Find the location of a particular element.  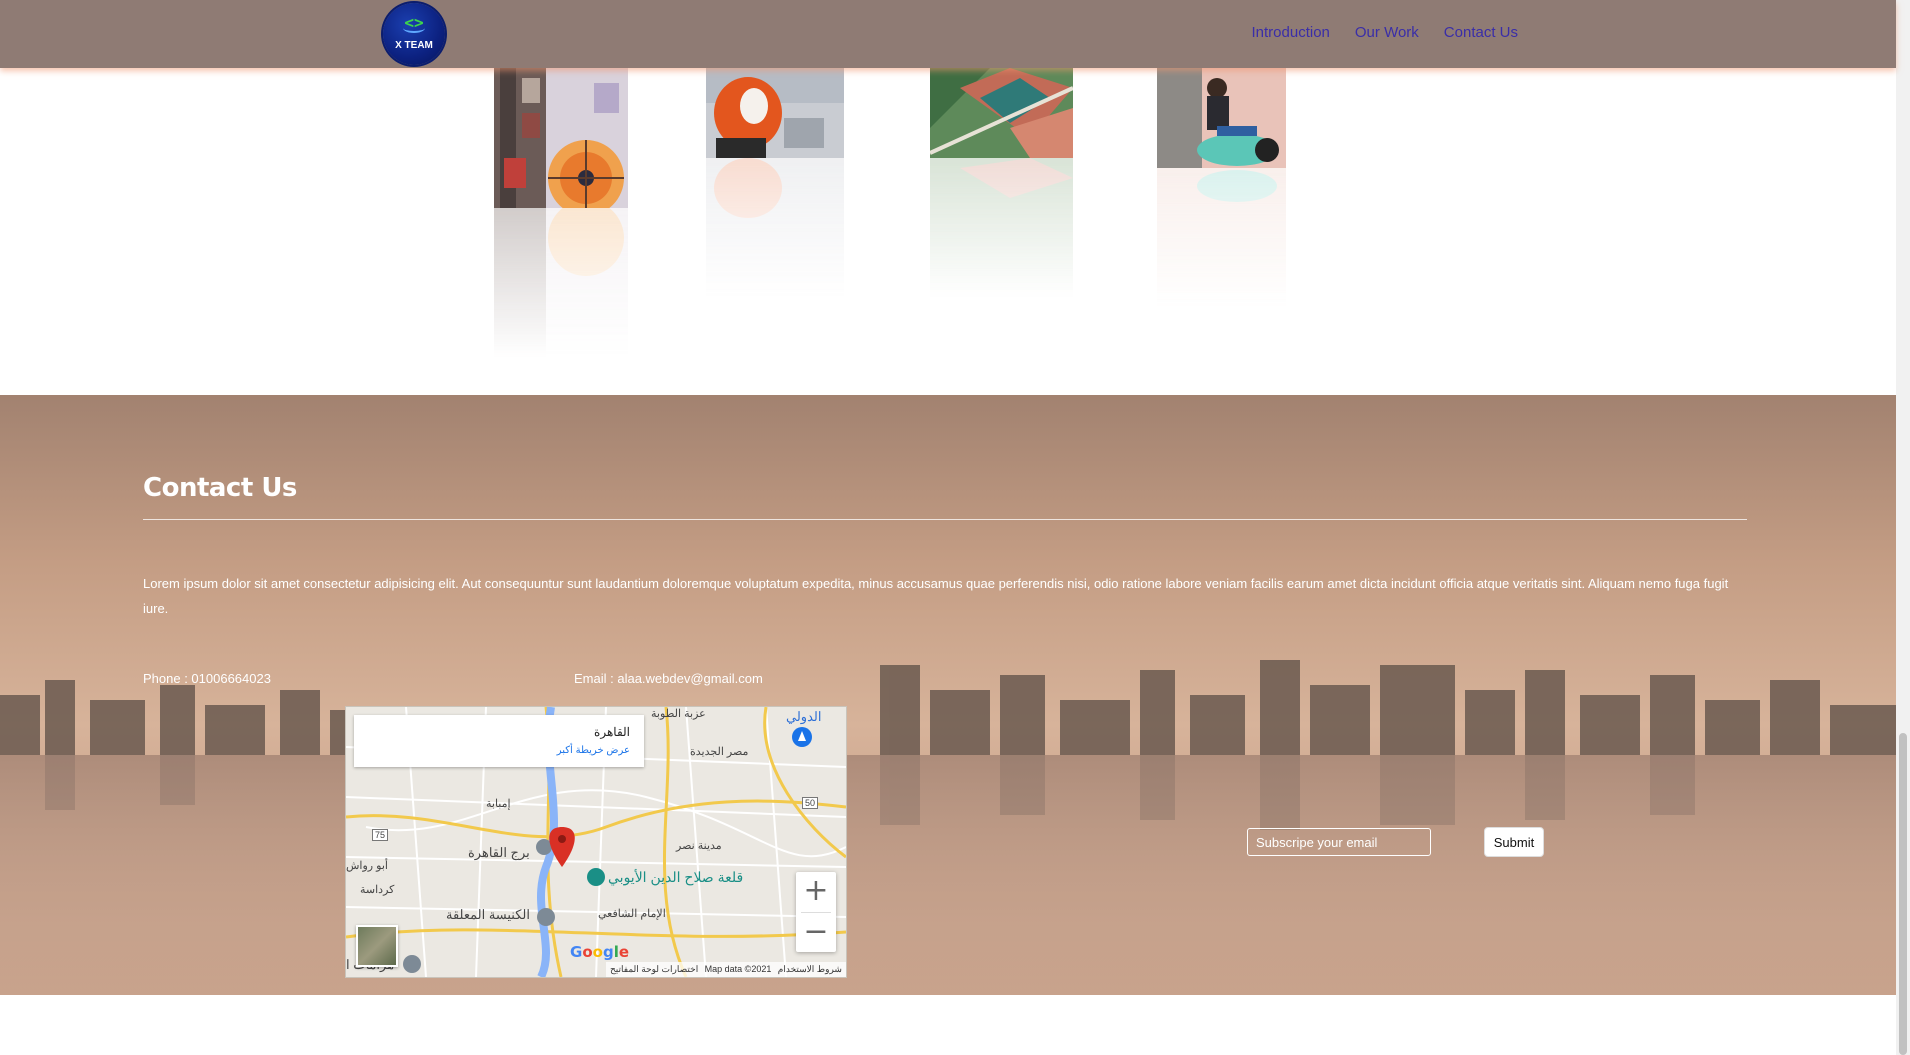

map-label: الدولي is located at coordinates (804, 716).